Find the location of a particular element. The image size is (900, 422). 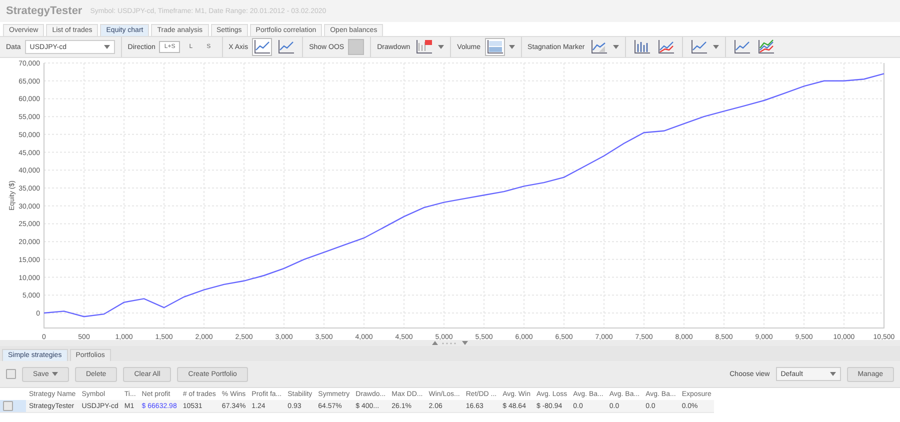

volume-icon is located at coordinates (494, 47).